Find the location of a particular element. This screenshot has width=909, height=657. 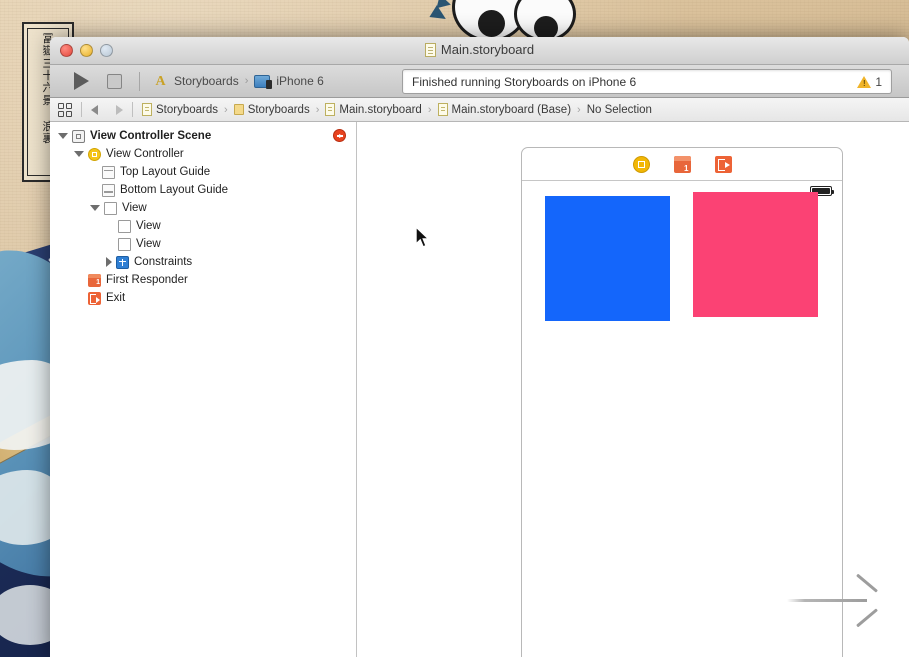

outline-row-view: View is located at coordinates (203, 208).